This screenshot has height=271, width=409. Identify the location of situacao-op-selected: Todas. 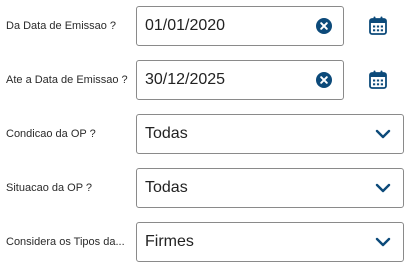
(166, 188).